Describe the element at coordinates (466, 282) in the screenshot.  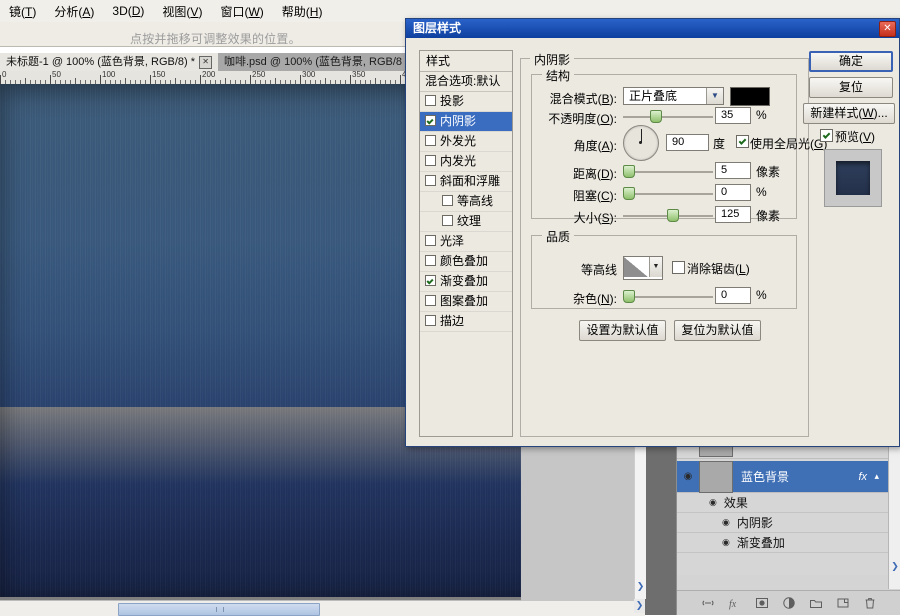
I see `style-item-gradient-overlay: 渐变叠加` at that location.